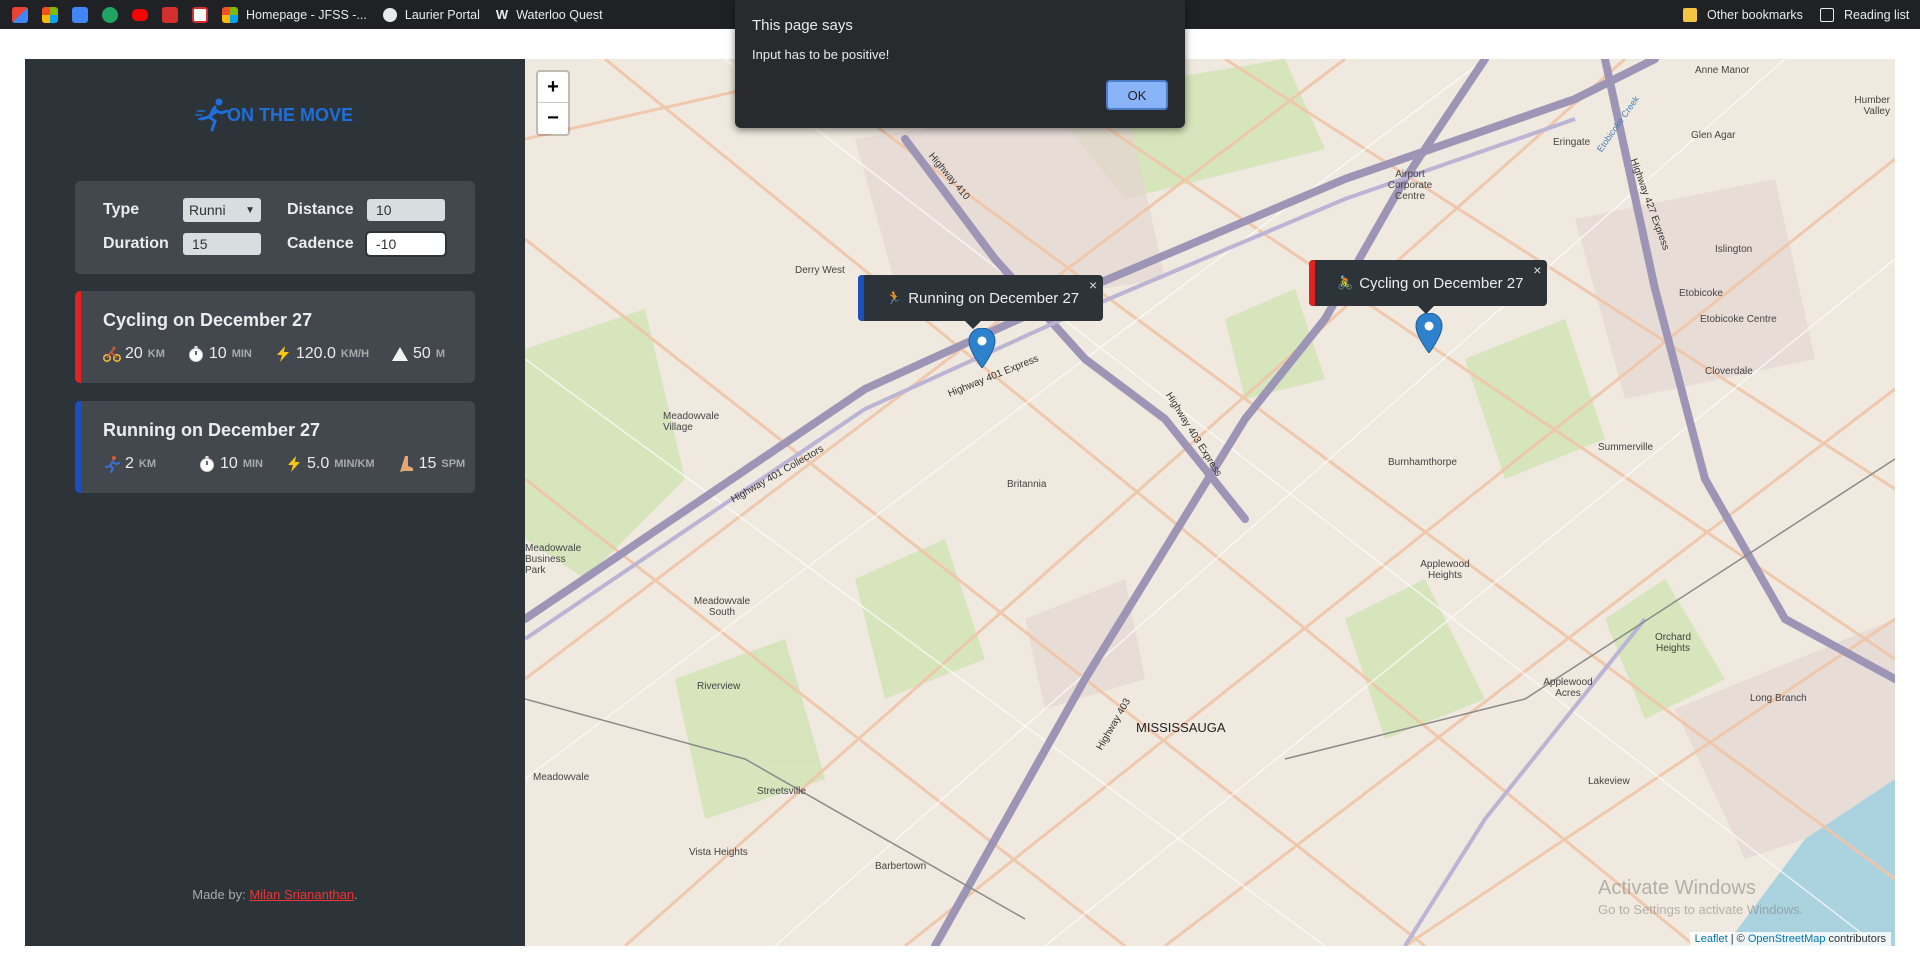  Describe the element at coordinates (553, 559) in the screenshot. I see `map-label: Meadowvale Business Park` at that location.